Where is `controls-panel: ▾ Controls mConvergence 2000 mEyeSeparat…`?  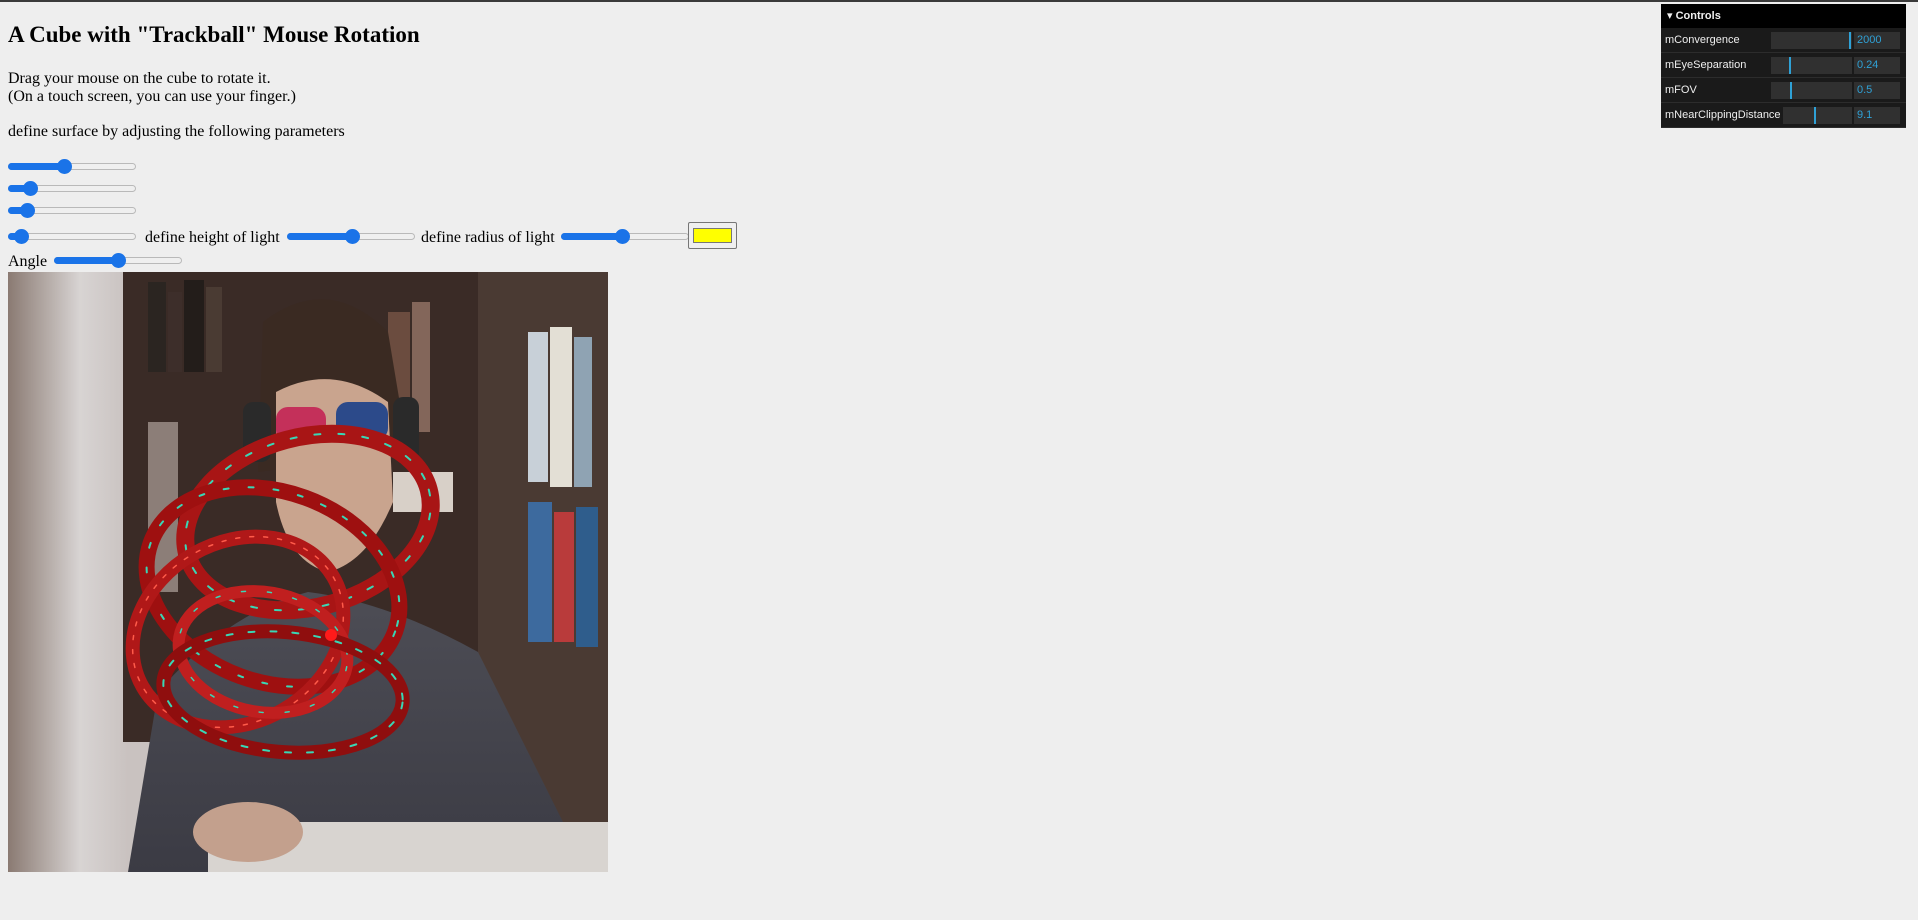
controls-panel: ▾ Controls mConvergence 2000 mEyeSeparat… is located at coordinates (1783, 66).